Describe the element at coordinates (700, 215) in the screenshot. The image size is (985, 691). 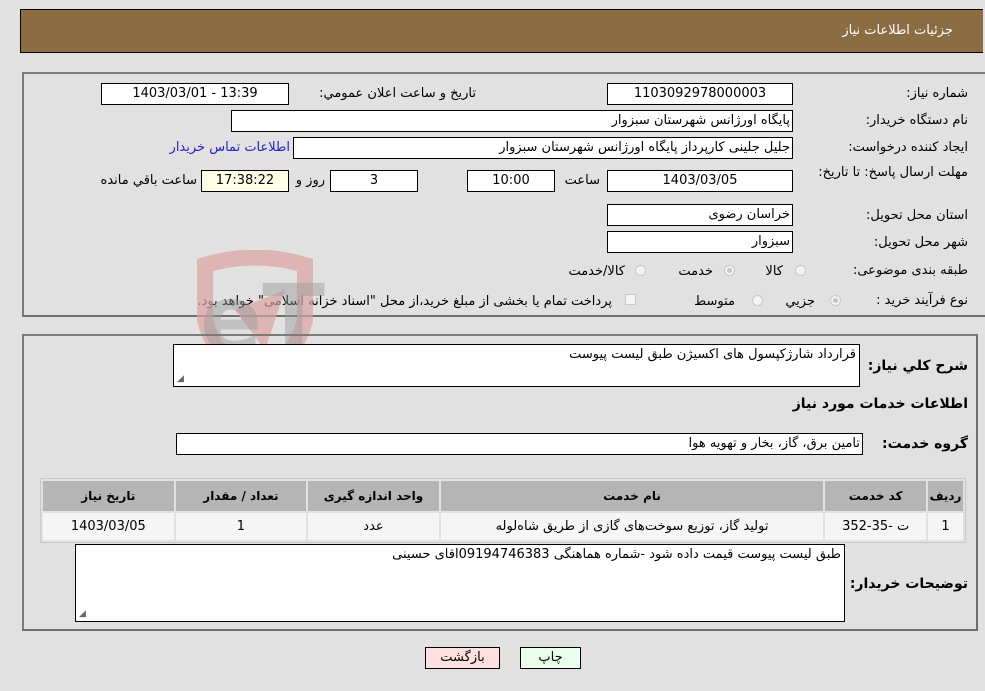
I see `province-field: خراسان رضوی` at that location.